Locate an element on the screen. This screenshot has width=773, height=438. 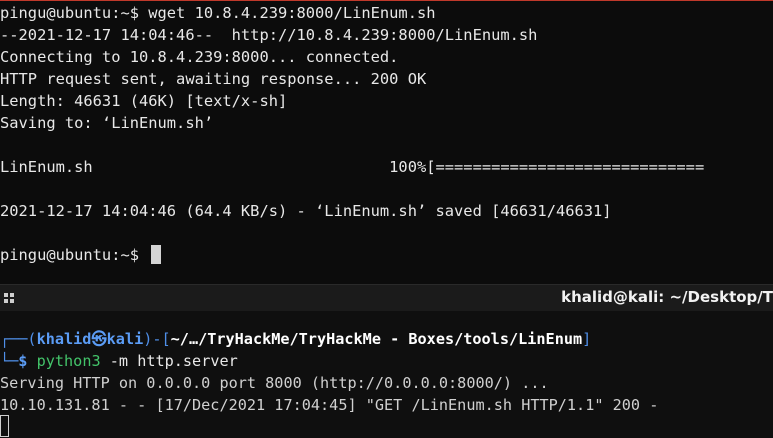
terminal-line: Length: 46631 (46K) [text/x-sh] is located at coordinates (144, 101).